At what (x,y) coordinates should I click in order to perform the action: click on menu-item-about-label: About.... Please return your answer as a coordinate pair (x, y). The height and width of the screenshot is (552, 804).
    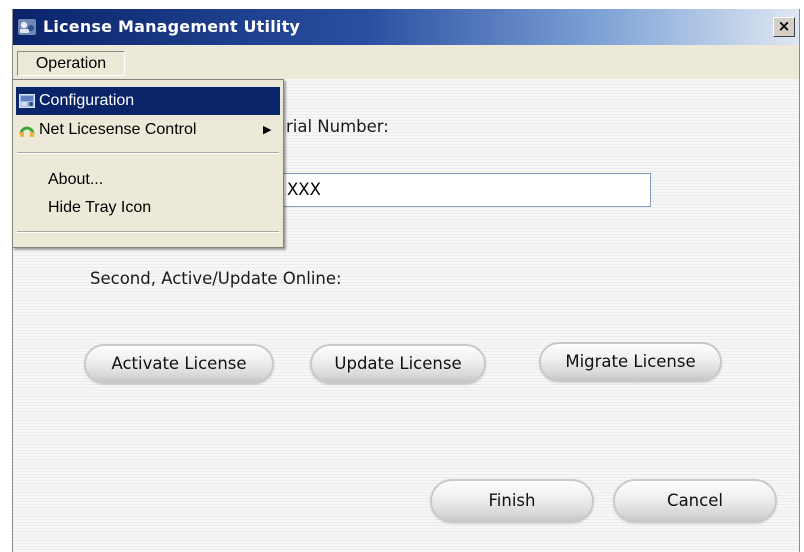
    Looking at the image, I should click on (76, 179).